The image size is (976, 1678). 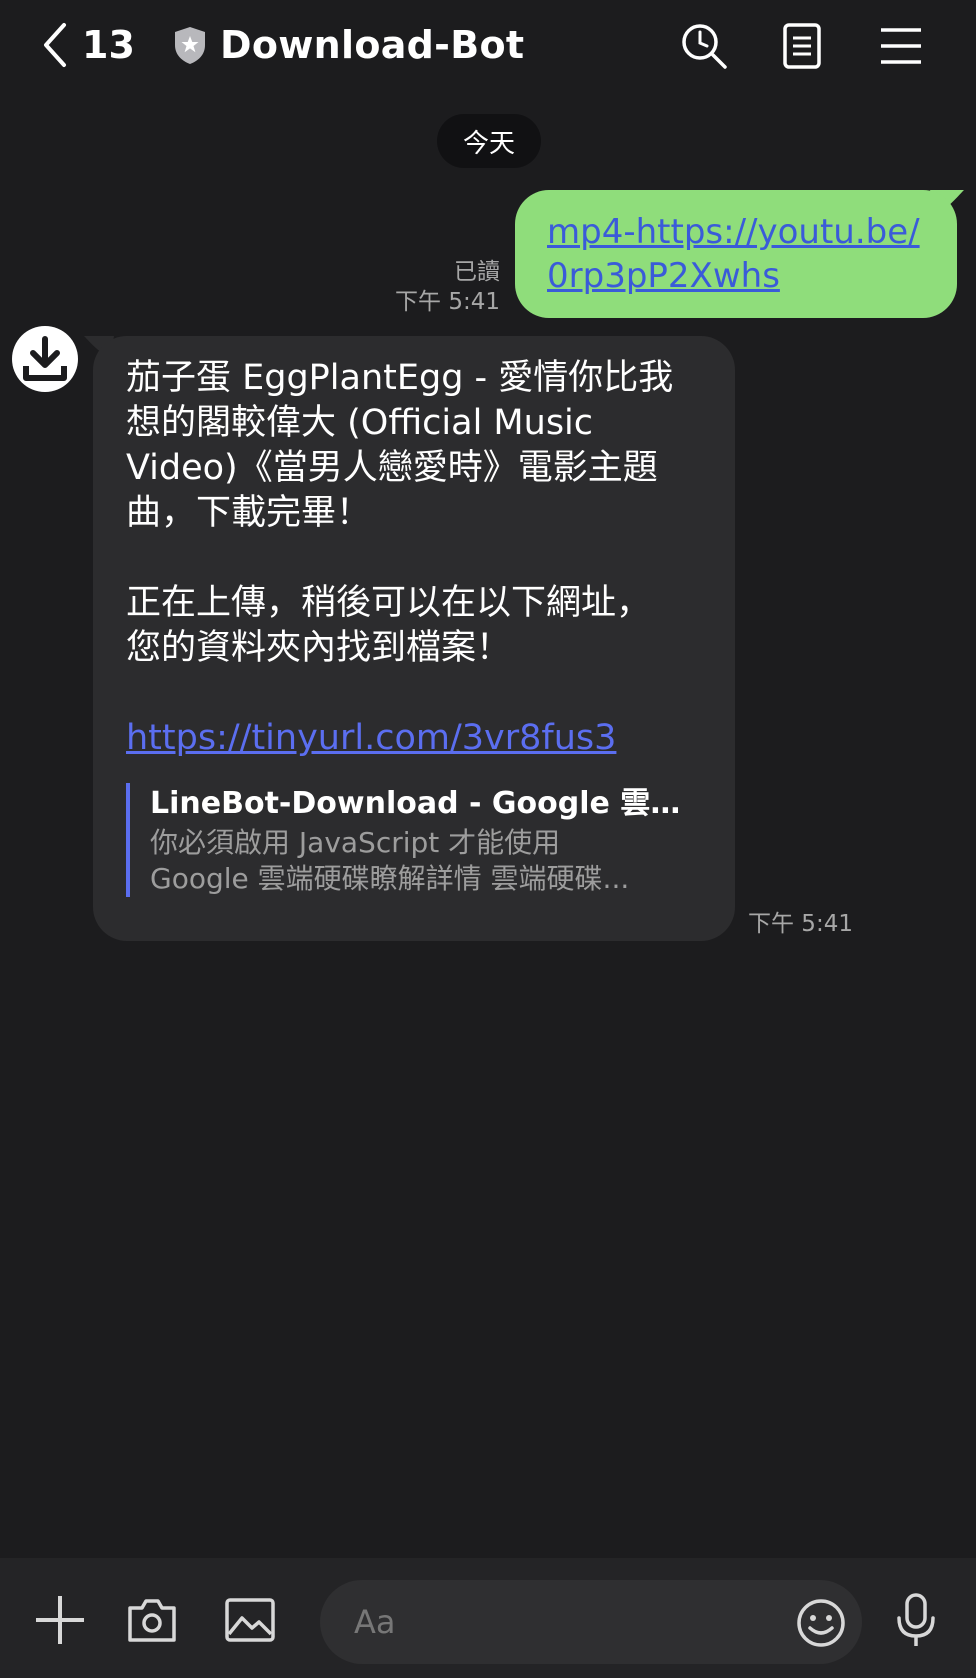 I want to click on menu-icon, so click(x=901, y=46).